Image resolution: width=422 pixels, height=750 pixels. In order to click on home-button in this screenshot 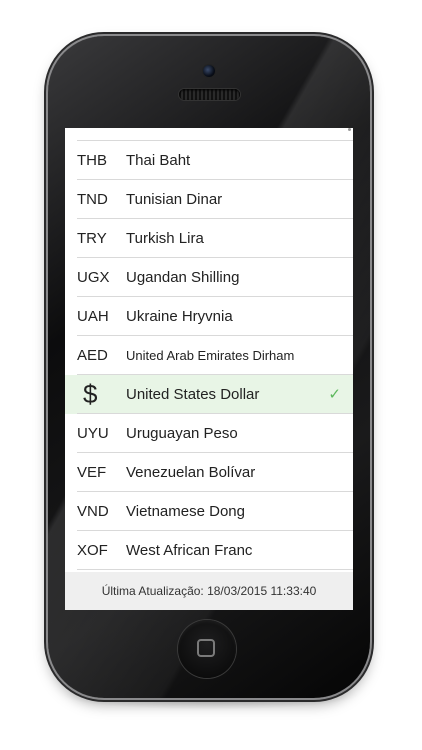, I will do `click(207, 649)`.